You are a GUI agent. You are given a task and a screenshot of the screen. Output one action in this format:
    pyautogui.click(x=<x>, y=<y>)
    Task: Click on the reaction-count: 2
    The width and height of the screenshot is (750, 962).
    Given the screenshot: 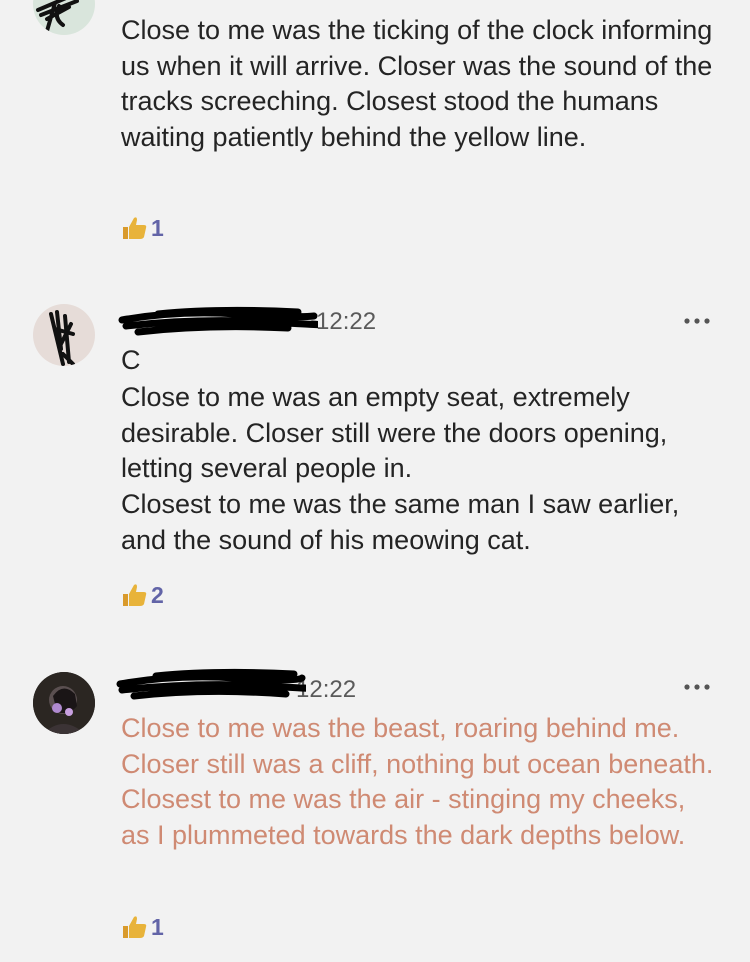 What is the action you would take?
    pyautogui.click(x=157, y=594)
    